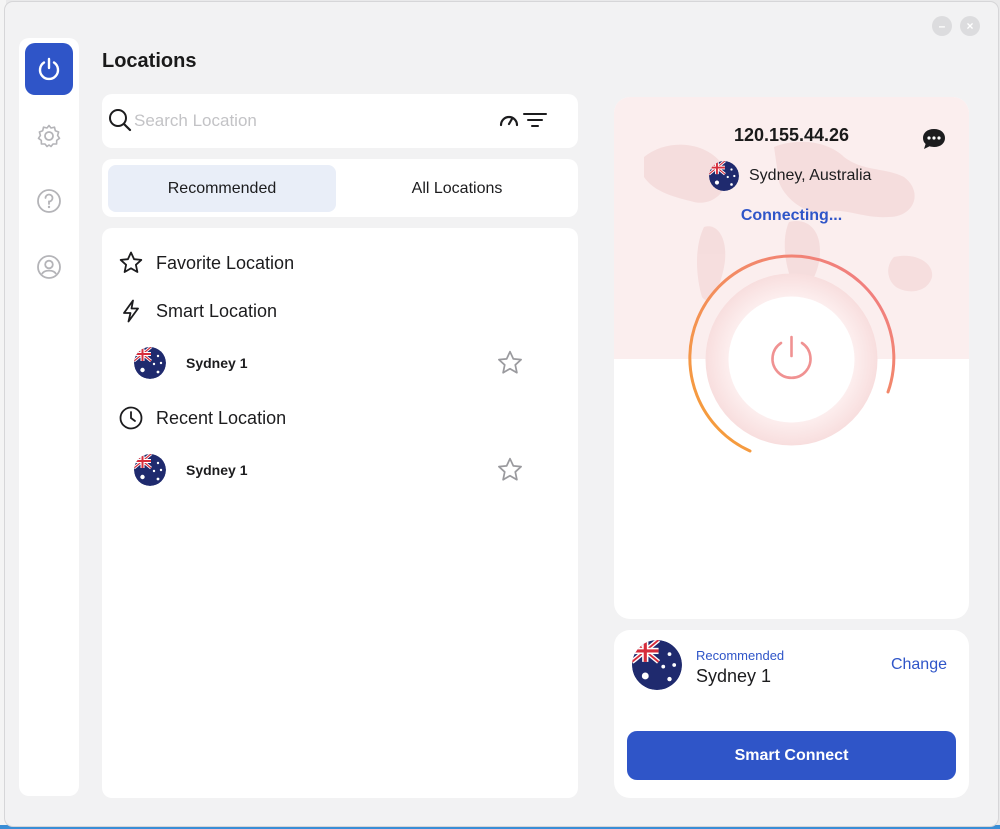 The image size is (1000, 829). I want to click on lightning-icon, so click(131, 311).